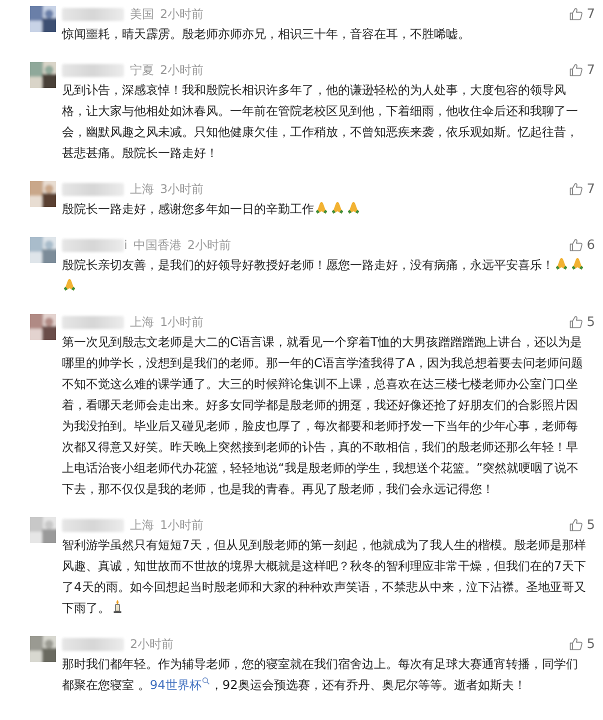 This screenshot has height=720, width=603. I want to click on like-count: 6, so click(590, 245).